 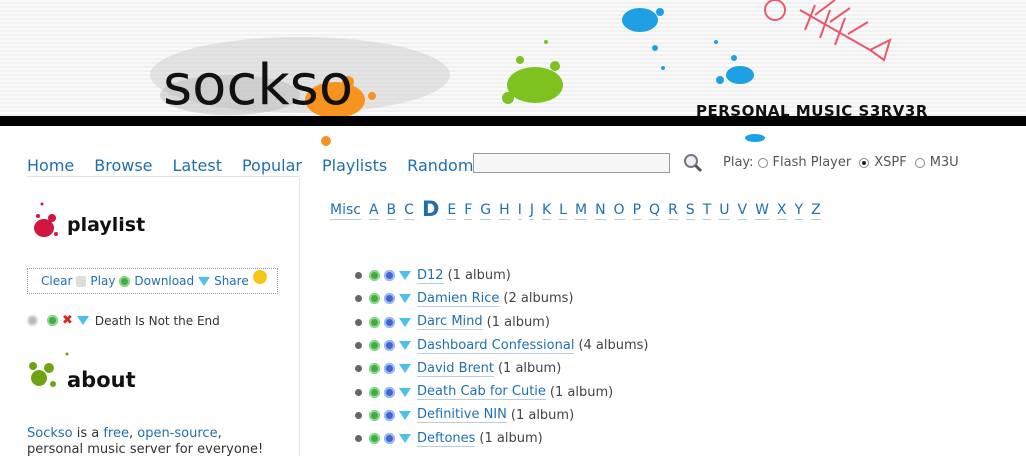 What do you see at coordinates (116, 433) in the screenshot?
I see `free-link: free` at bounding box center [116, 433].